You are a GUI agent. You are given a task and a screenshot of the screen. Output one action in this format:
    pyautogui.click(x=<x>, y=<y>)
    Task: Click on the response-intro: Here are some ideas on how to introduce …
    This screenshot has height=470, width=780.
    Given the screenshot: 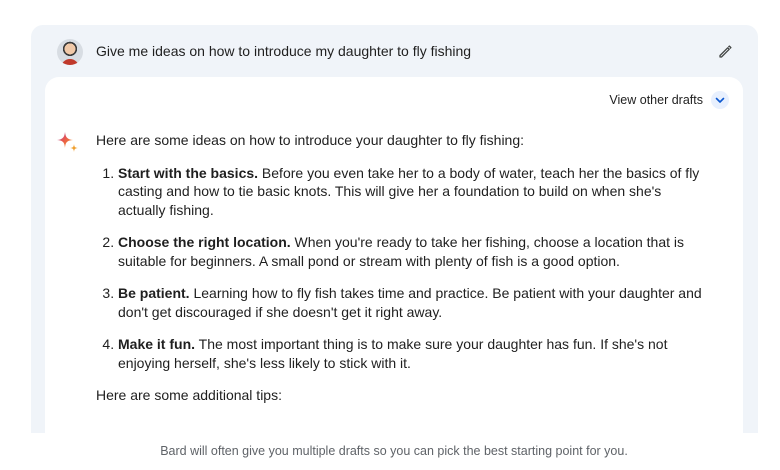 What is the action you would take?
    pyautogui.click(x=310, y=140)
    